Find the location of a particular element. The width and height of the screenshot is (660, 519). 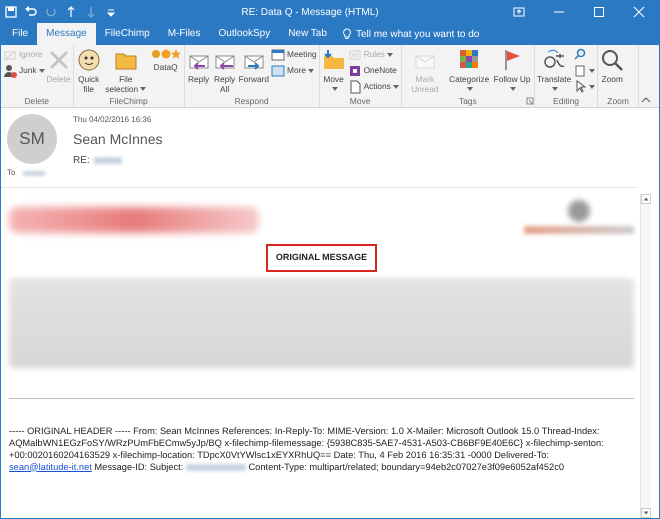

to-label: To is located at coordinates (11, 173).